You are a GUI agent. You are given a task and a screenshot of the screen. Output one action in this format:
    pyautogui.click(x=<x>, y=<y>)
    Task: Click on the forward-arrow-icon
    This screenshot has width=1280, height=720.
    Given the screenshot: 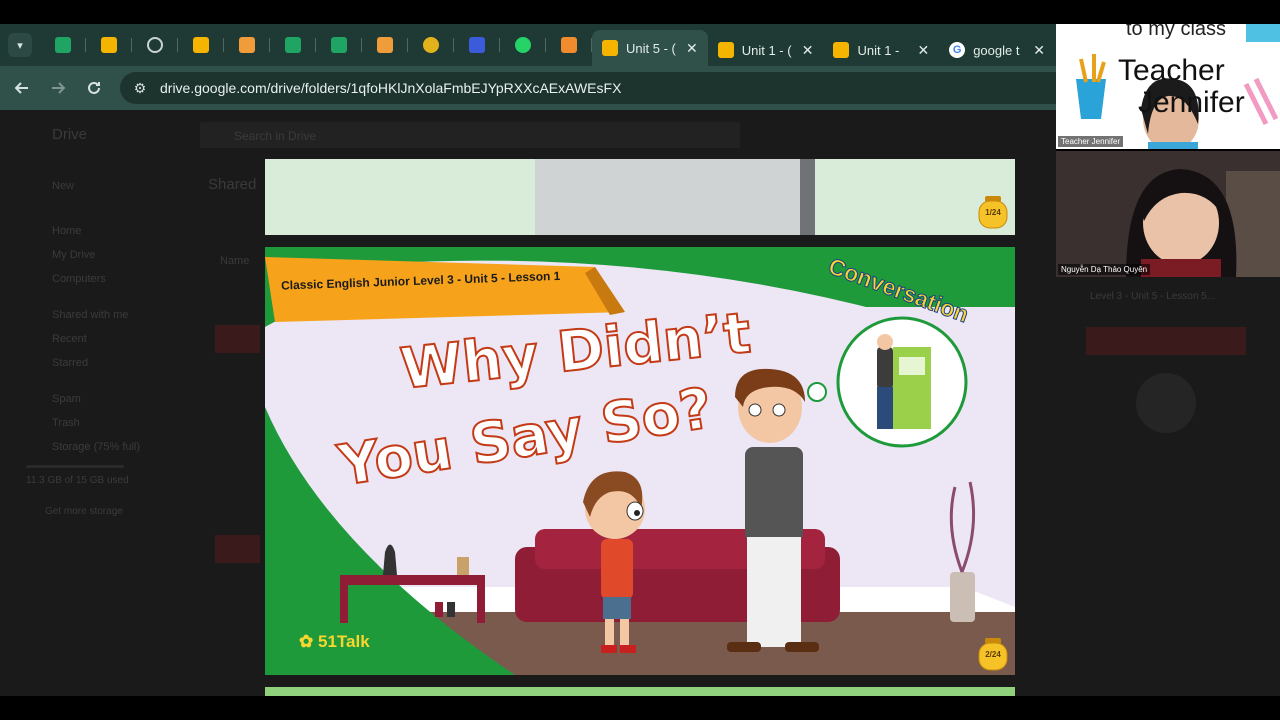 What is the action you would take?
    pyautogui.click(x=59, y=88)
    